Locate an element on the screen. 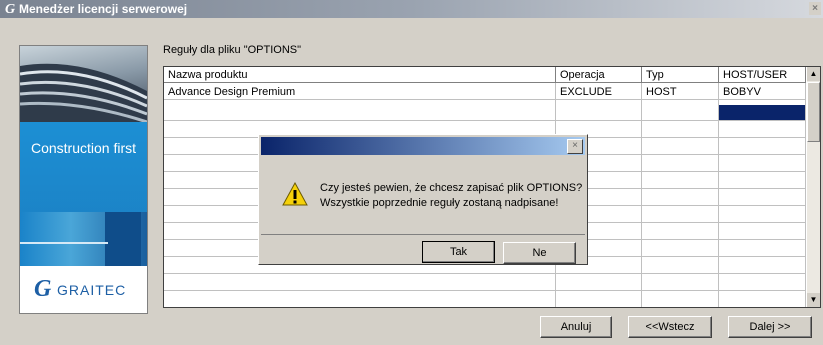 The height and width of the screenshot is (345, 823). column-header-host-user: HOST/USER is located at coordinates (762, 75).